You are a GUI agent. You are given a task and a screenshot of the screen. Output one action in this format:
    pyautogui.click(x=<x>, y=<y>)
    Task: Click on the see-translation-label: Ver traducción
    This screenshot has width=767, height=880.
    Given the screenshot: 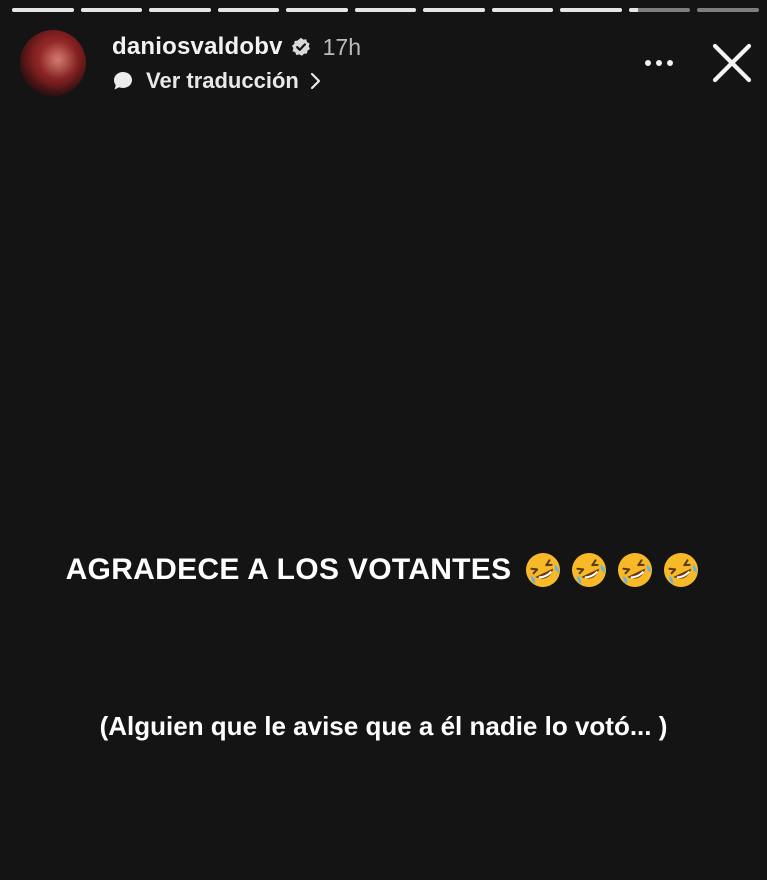 What is the action you would take?
    pyautogui.click(x=222, y=80)
    